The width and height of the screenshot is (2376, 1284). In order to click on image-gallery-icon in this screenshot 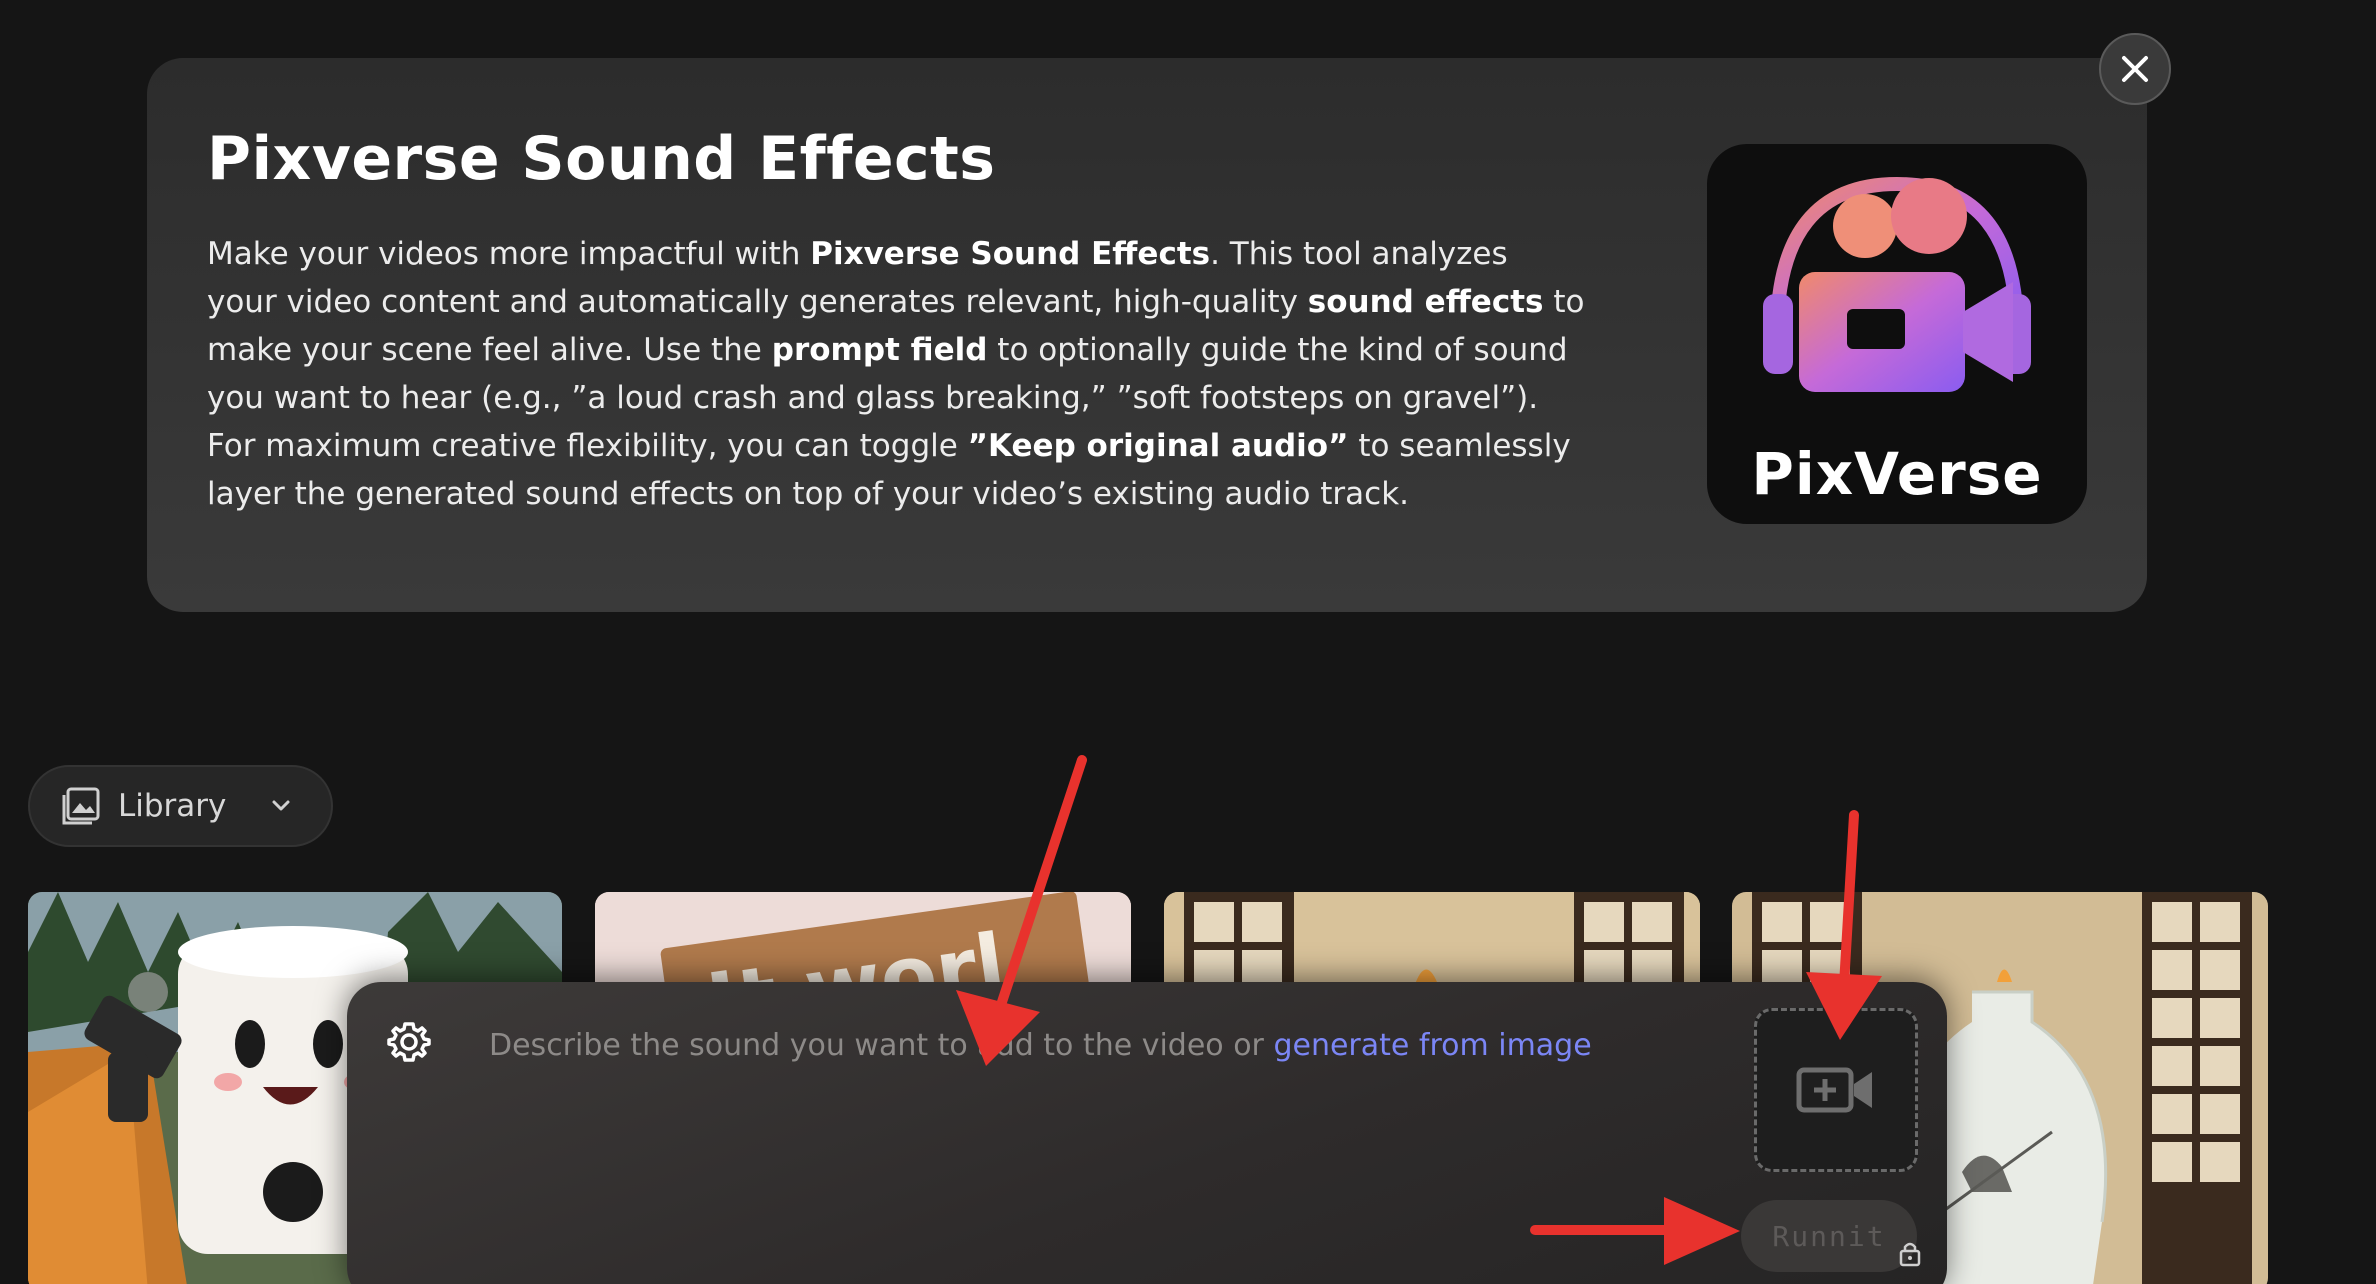, I will do `click(81, 806)`.